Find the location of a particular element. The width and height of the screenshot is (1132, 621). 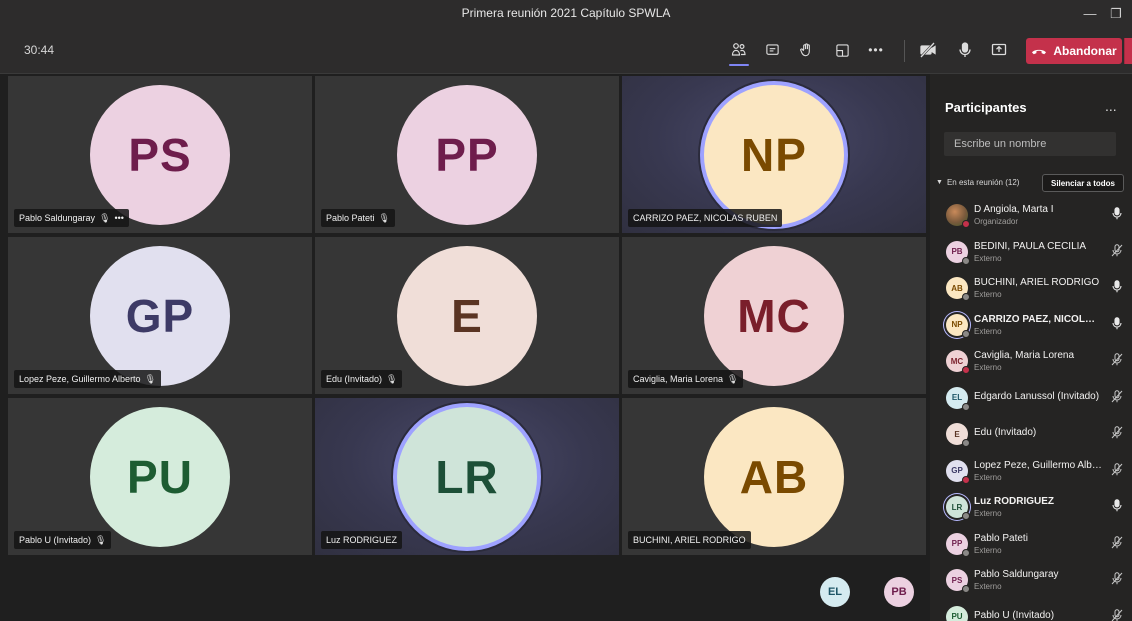

name-tag: Pablo U (Invitado) 🎙︎ is located at coordinates (63, 540).